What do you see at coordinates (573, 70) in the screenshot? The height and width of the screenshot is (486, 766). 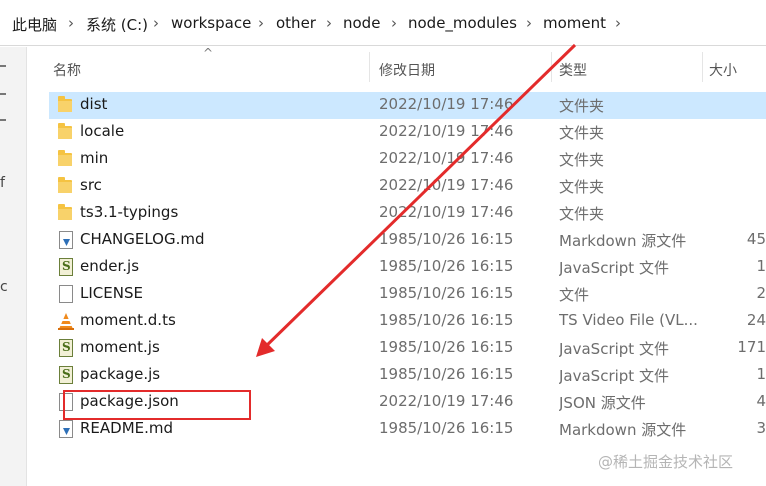 I see `column-header-type: 类型` at bounding box center [573, 70].